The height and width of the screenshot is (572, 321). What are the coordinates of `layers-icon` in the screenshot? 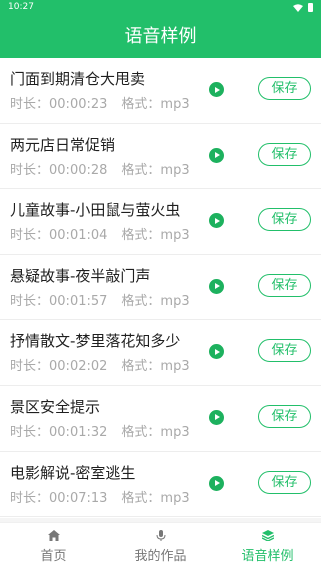 It's located at (267, 535).